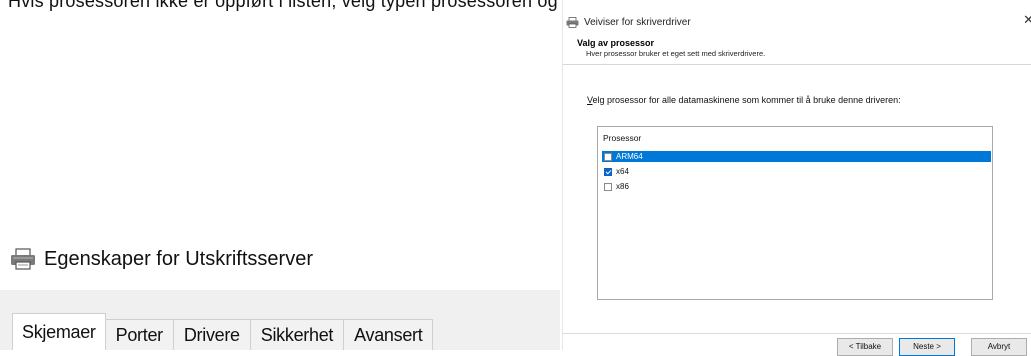 This screenshot has height=356, width=1031. I want to click on processor-row-arm64: ARM64, so click(796, 156).